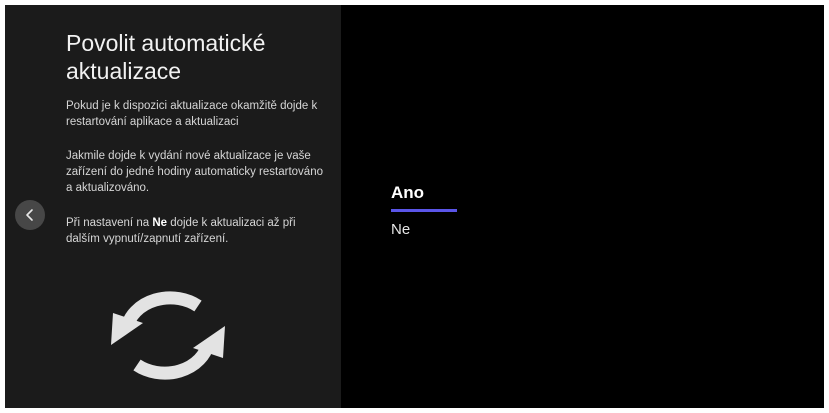 The width and height of the screenshot is (829, 413). What do you see at coordinates (109, 223) in the screenshot?
I see `paragraph-3-prefix: Při nastavení na` at bounding box center [109, 223].